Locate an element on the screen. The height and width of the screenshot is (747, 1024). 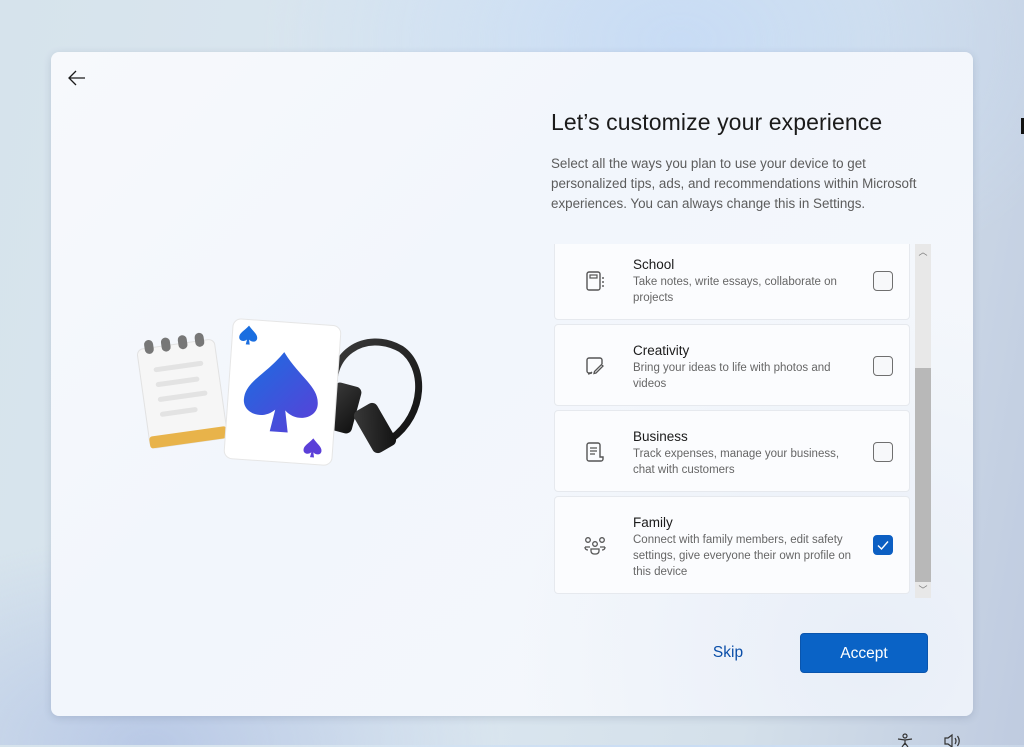
scroll-up-button: ︿ is located at coordinates (923, 252).